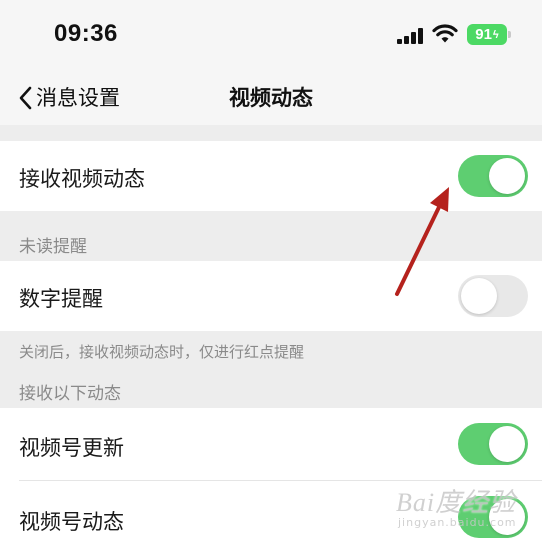 This screenshot has width=542, height=542. What do you see at coordinates (271, 296) in the screenshot?
I see `settings-row-number-reminder: 数字提醒` at bounding box center [271, 296].